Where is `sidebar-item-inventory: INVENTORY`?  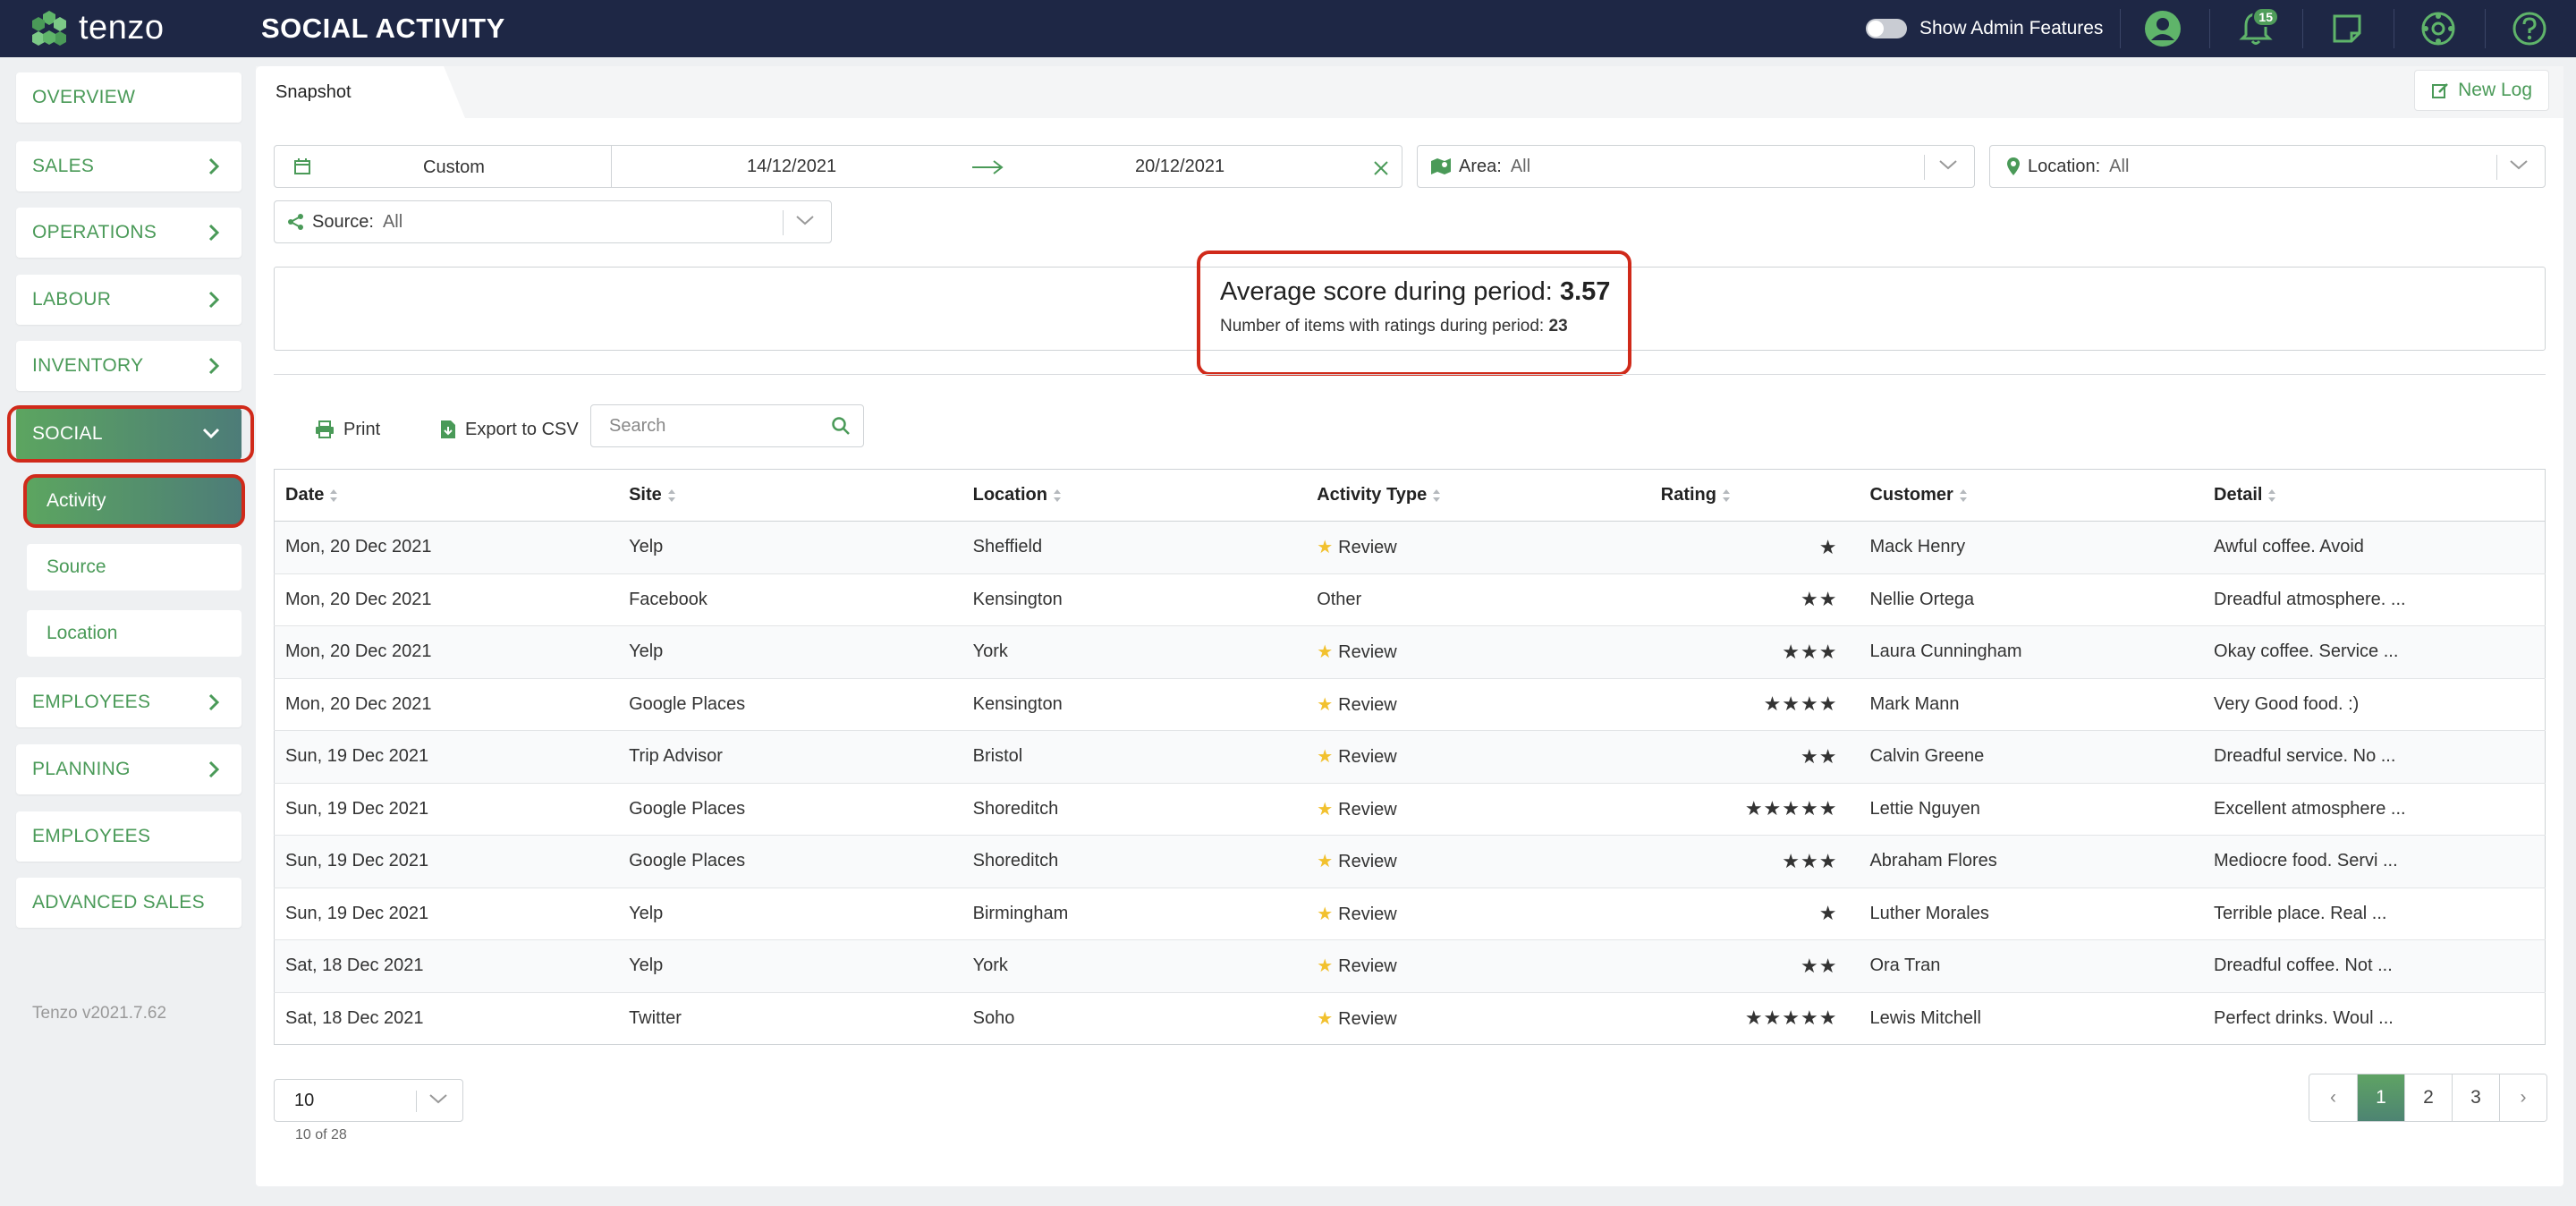
sidebar-item-inventory: INVENTORY is located at coordinates (129, 366).